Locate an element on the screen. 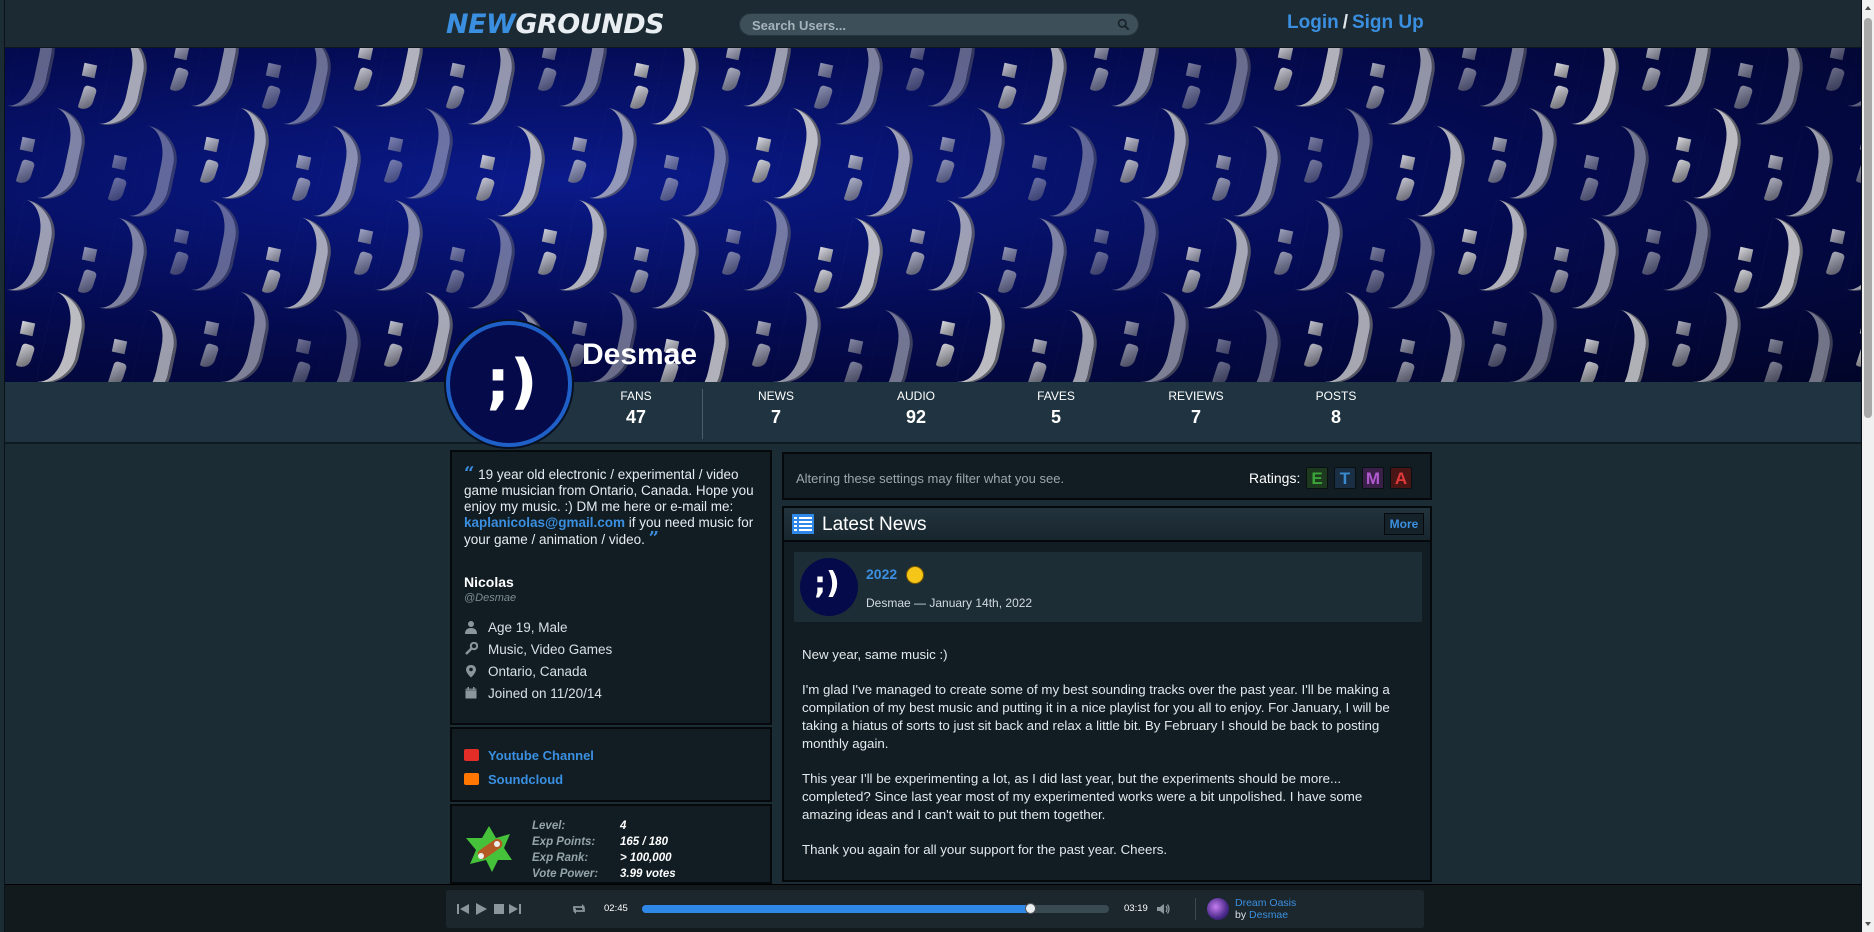  seek-bar-fill is located at coordinates (836, 909).